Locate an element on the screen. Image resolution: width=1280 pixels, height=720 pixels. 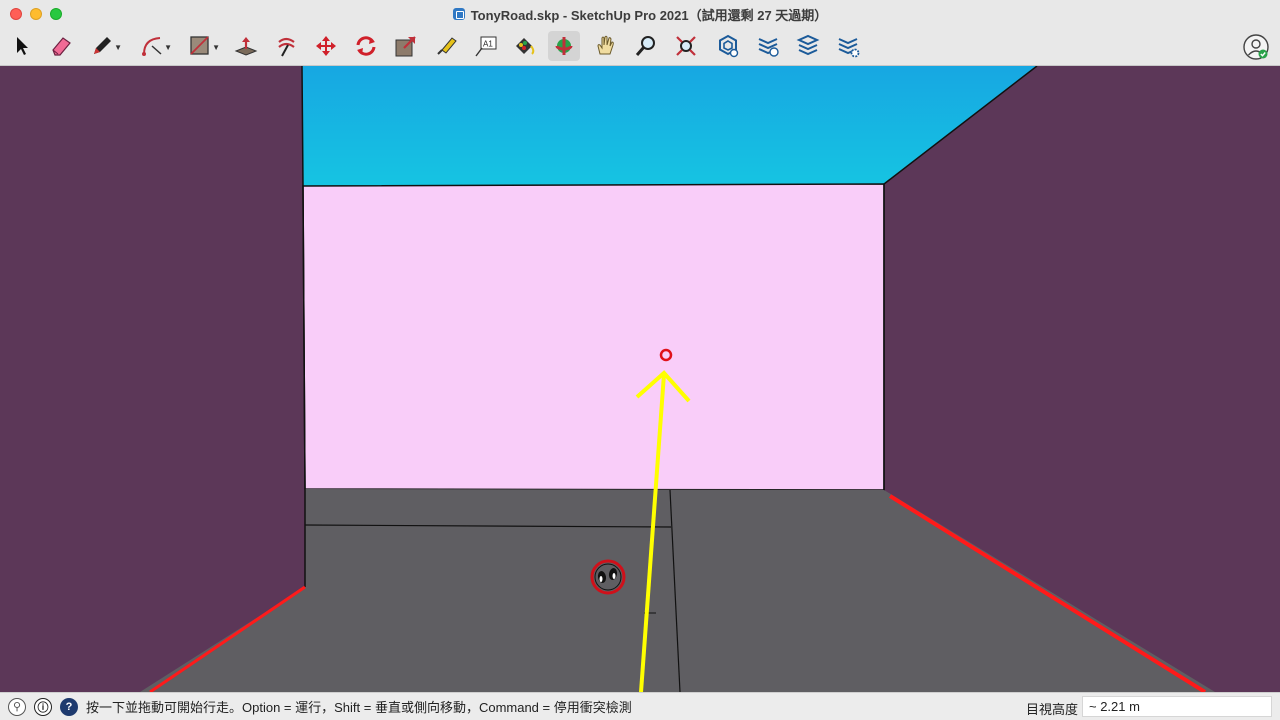
rotate-tool-button is located at coordinates (366, 46).